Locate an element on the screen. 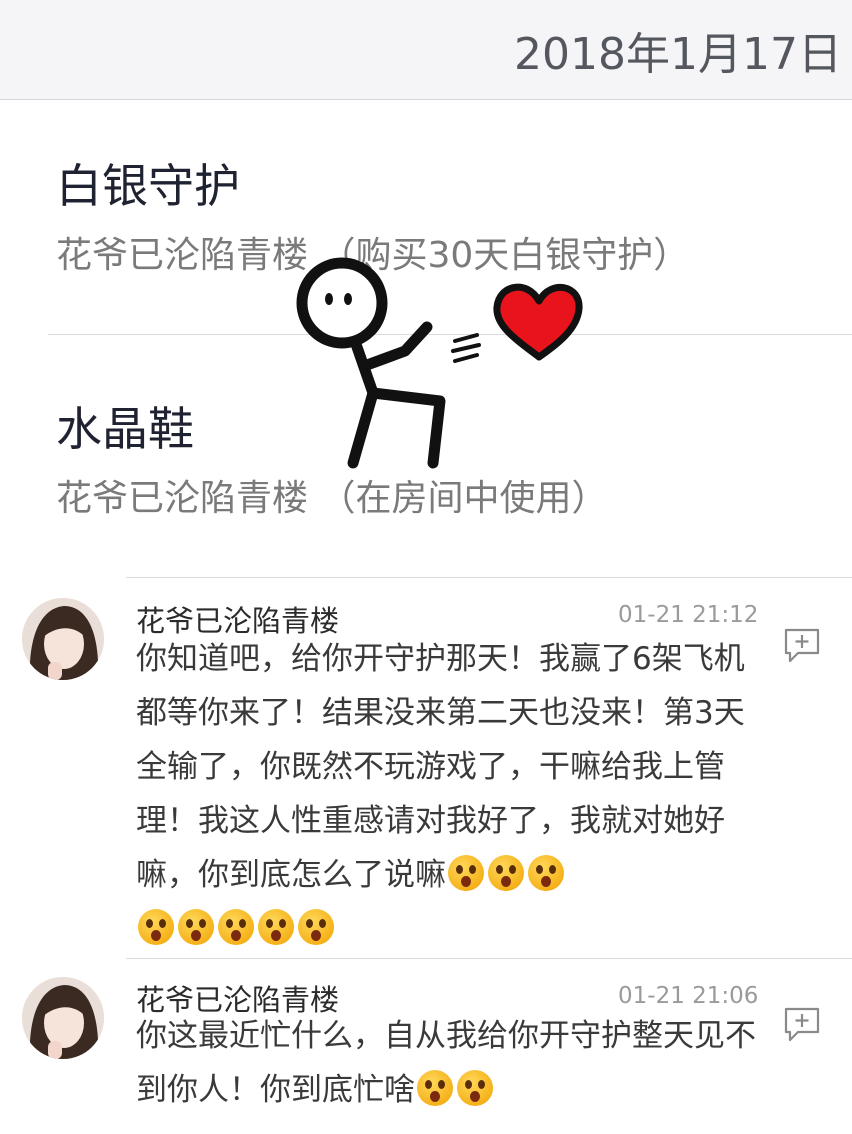 This screenshot has width=852, height=1134. date-header: 2018年1月17日 is located at coordinates (426, 50).